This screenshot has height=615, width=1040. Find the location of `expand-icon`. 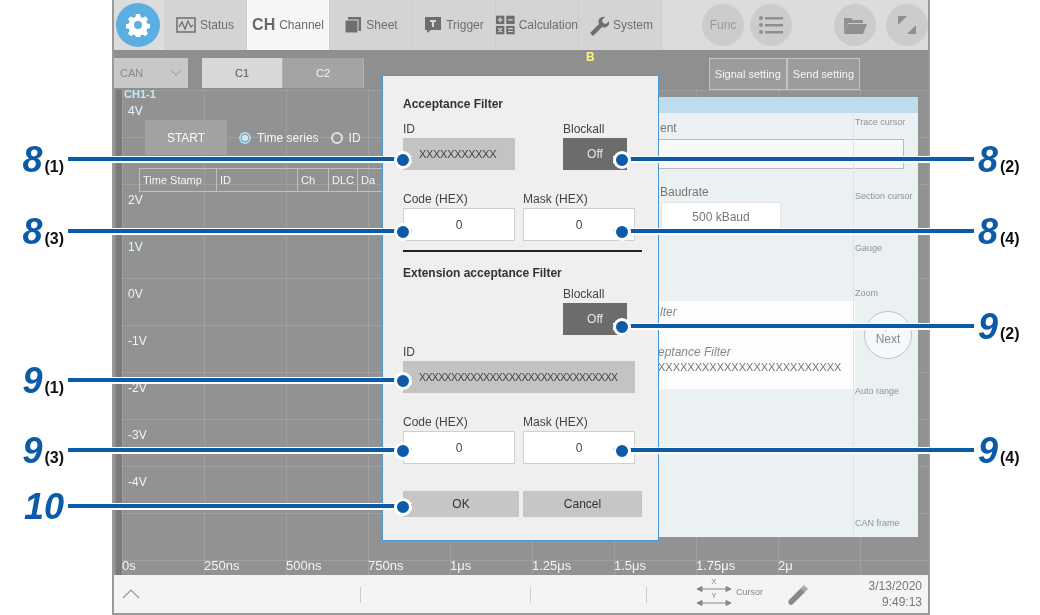

expand-icon is located at coordinates (907, 25).